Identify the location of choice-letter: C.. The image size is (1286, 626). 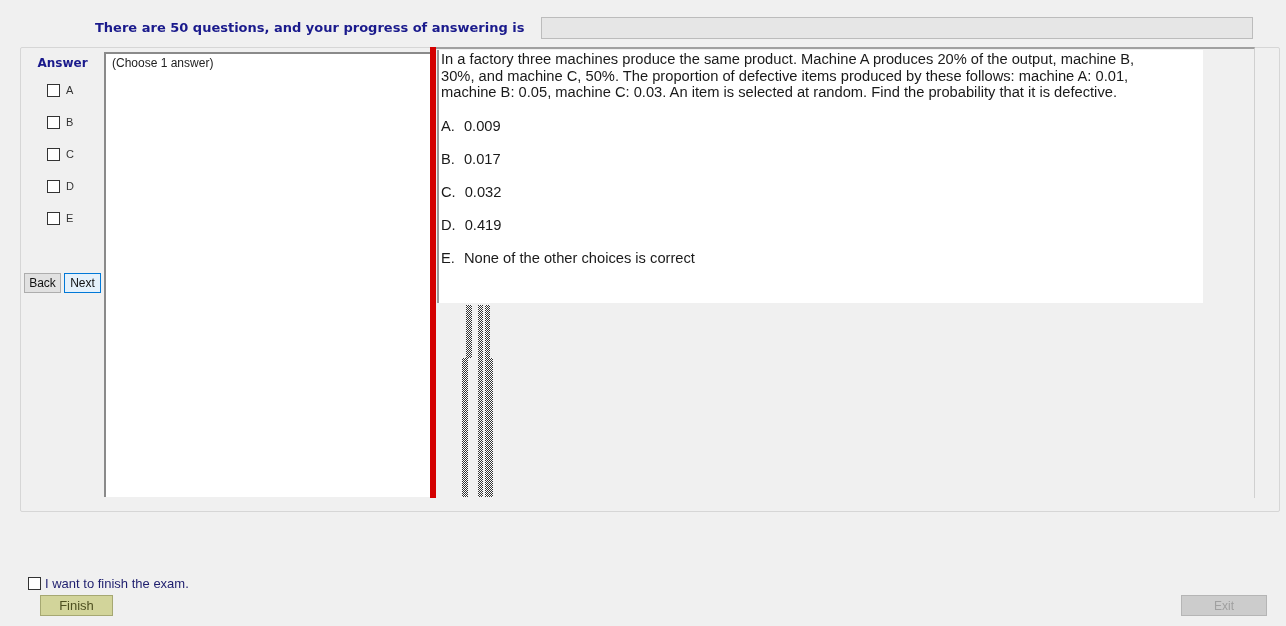
(448, 192).